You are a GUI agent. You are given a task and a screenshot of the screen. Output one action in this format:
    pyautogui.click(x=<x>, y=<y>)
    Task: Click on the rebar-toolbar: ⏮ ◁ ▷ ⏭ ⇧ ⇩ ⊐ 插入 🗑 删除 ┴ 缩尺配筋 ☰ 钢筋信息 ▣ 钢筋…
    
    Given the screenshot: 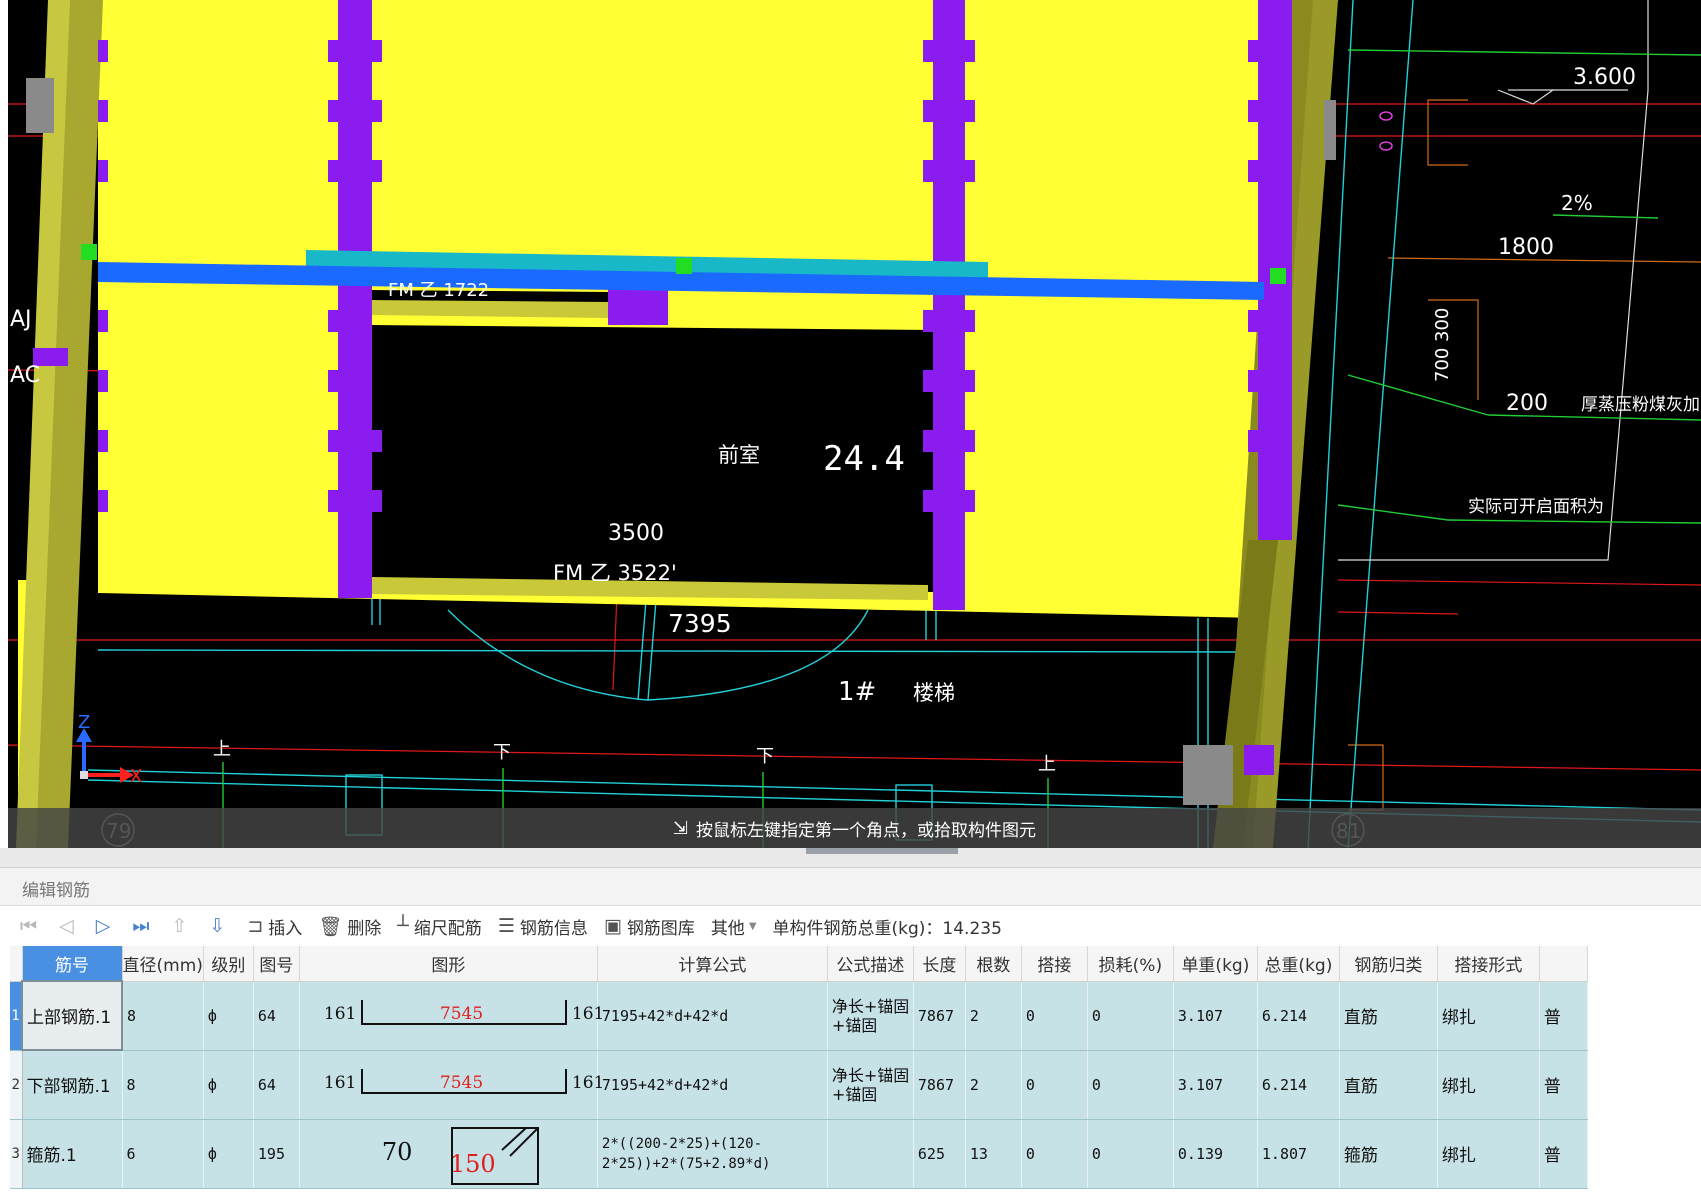 What is the action you would take?
    pyautogui.click(x=850, y=926)
    